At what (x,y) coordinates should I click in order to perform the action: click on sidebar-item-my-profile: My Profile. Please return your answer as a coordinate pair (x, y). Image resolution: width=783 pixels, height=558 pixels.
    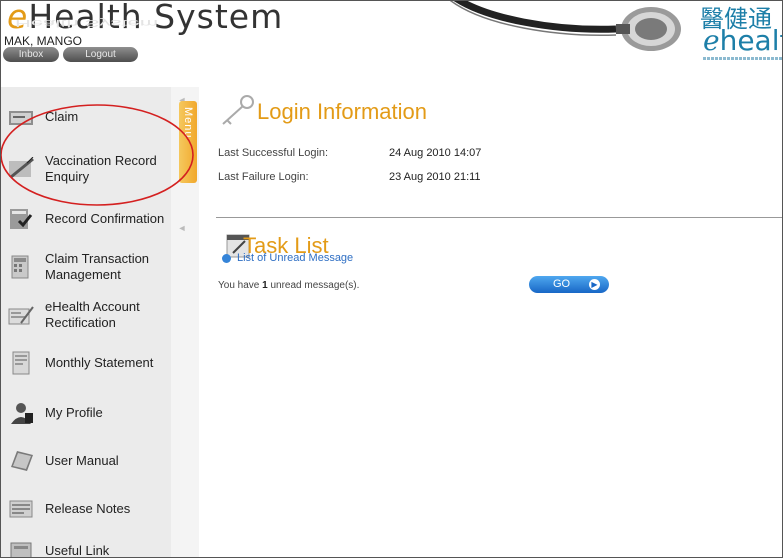
    Looking at the image, I should click on (86, 413).